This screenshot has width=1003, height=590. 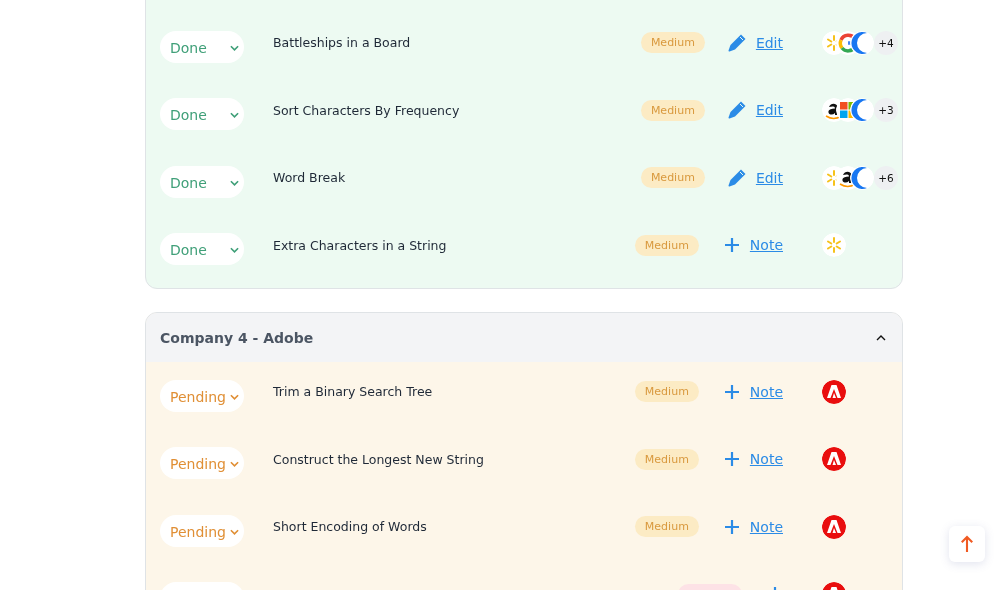 What do you see at coordinates (350, 527) in the screenshot?
I see `problem-title: Short Encoding of Words` at bounding box center [350, 527].